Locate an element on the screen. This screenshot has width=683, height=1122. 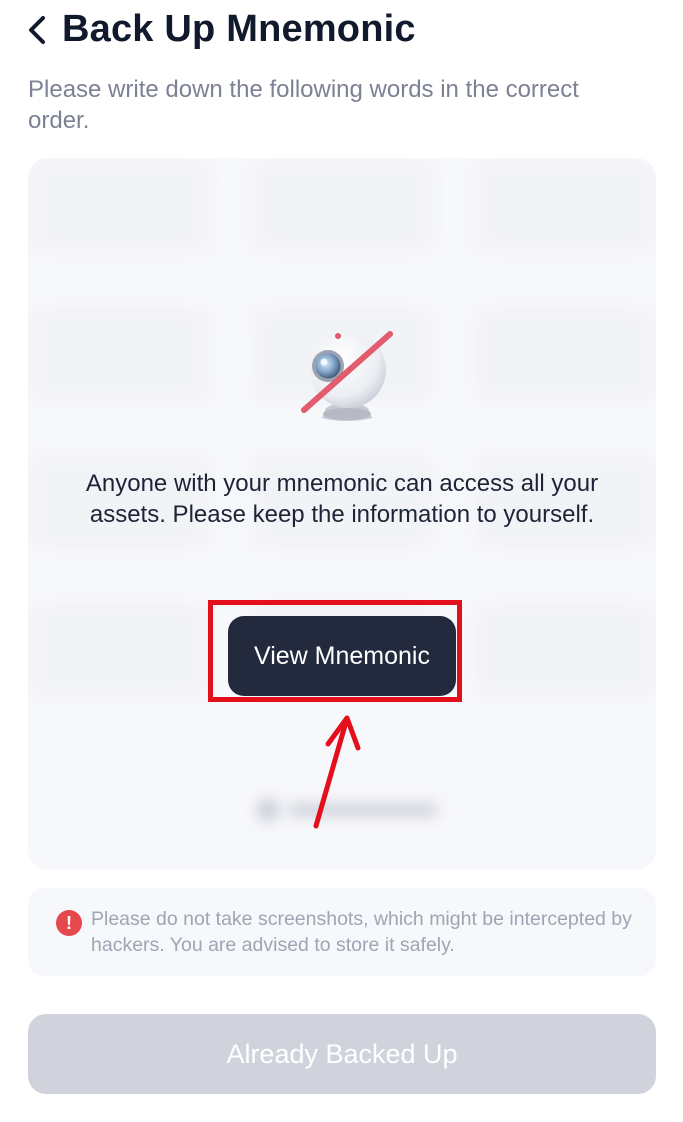
exclamation-icon: ! is located at coordinates (69, 923).